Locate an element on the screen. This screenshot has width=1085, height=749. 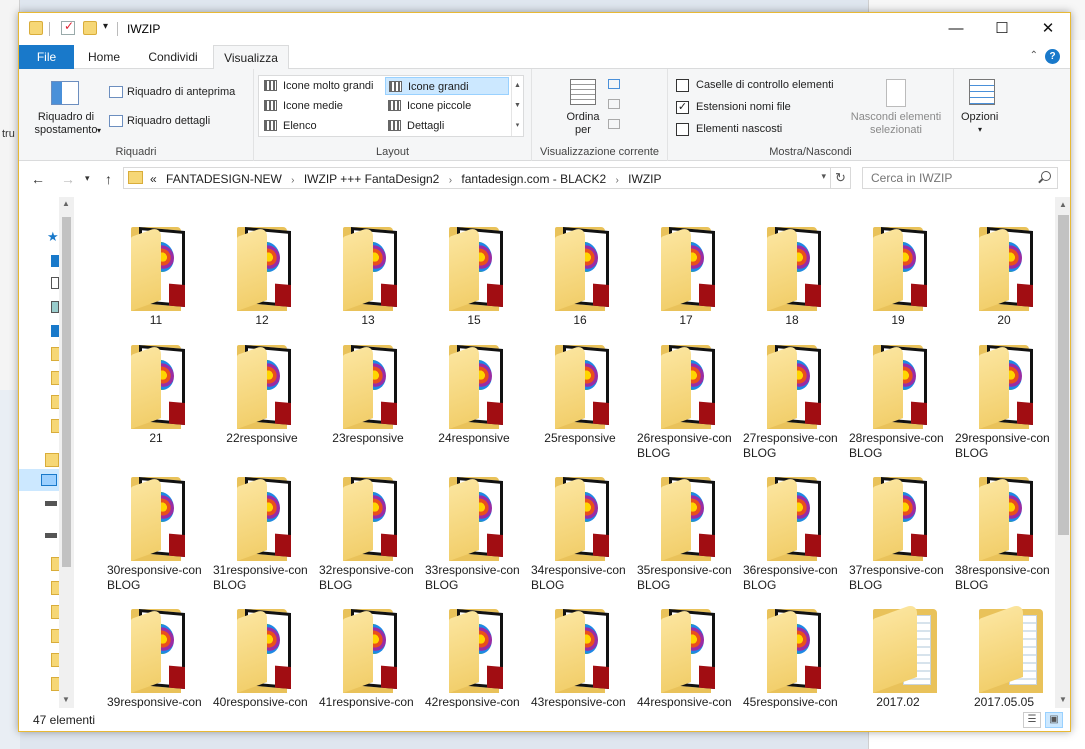
collapse-ribbon-icon: ⌃ is located at coordinates (1034, 55).